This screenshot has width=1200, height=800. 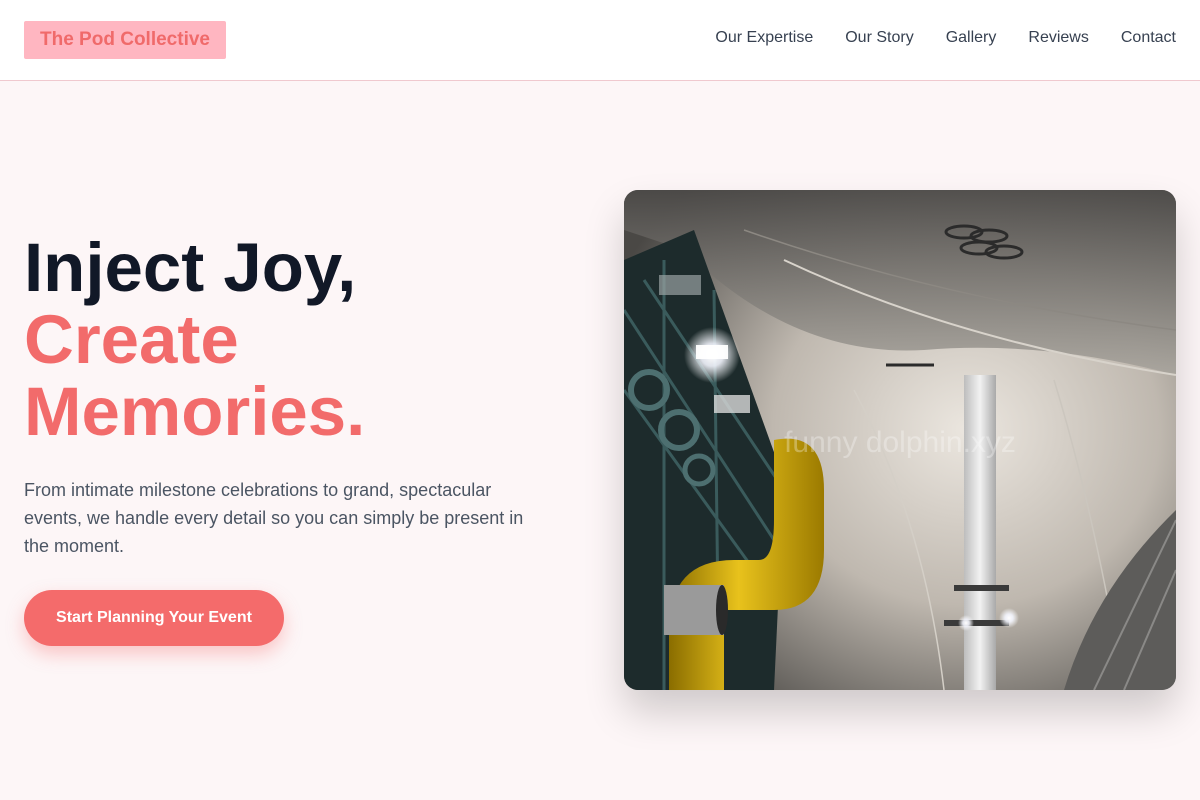 I want to click on headline-line-2: Create, so click(x=131, y=339).